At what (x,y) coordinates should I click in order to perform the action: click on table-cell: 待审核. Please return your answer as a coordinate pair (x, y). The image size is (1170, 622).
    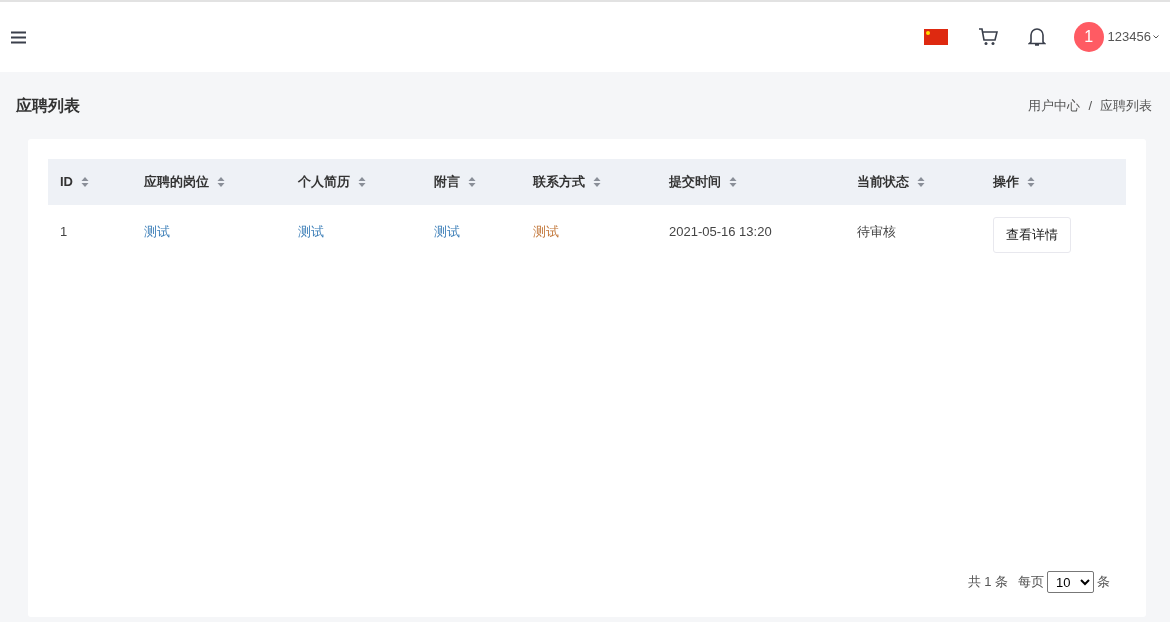
    Looking at the image, I should click on (876, 231).